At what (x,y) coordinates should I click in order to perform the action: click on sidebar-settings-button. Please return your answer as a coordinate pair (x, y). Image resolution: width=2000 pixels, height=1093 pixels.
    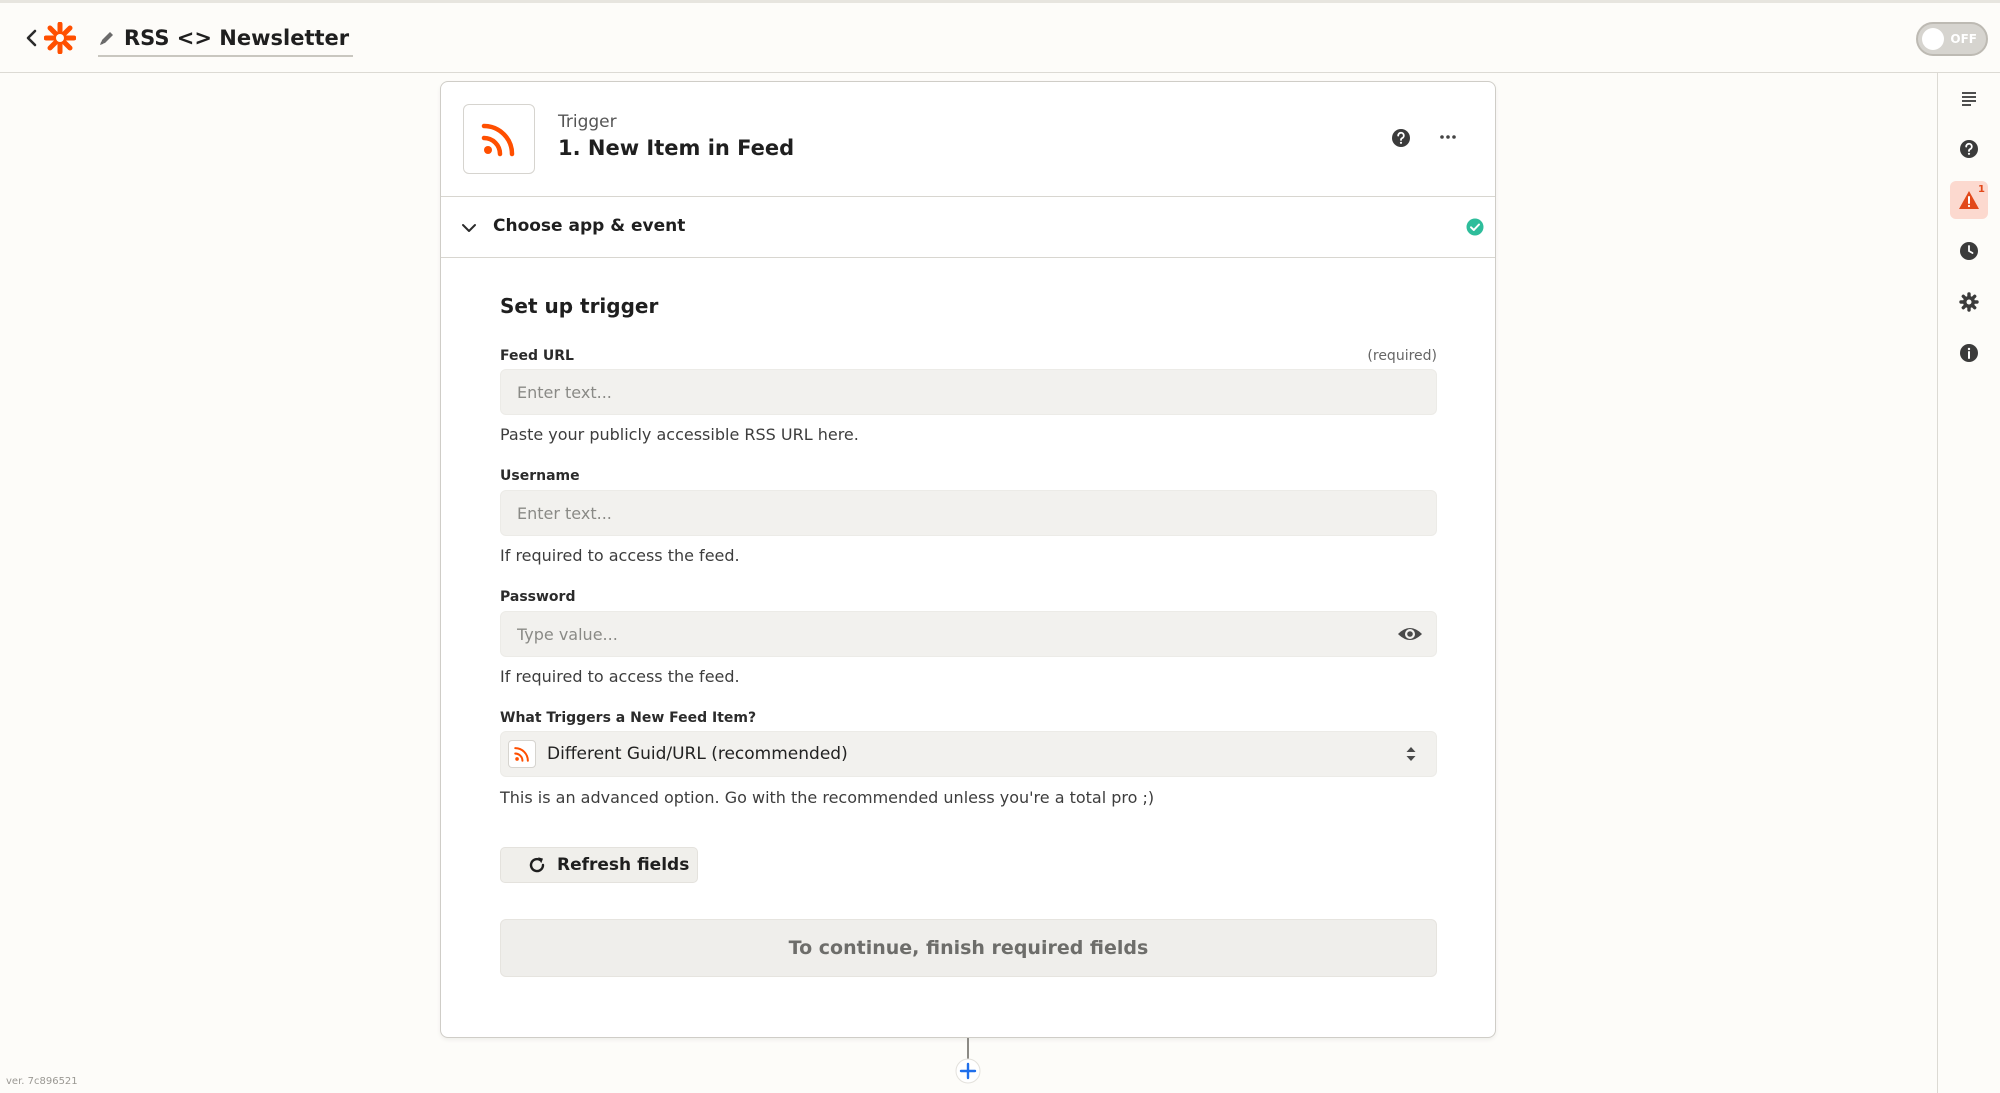
    Looking at the image, I should click on (1969, 302).